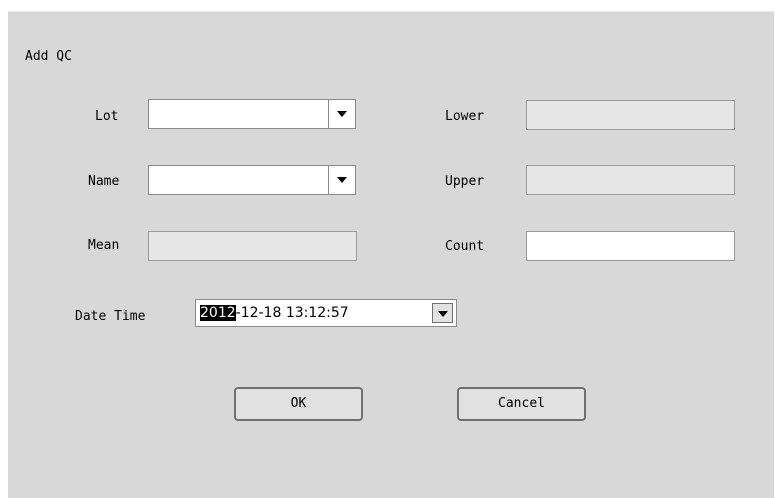 Image resolution: width=775 pixels, height=498 pixels. Describe the element at coordinates (465, 246) in the screenshot. I see `count-label: Count` at that location.